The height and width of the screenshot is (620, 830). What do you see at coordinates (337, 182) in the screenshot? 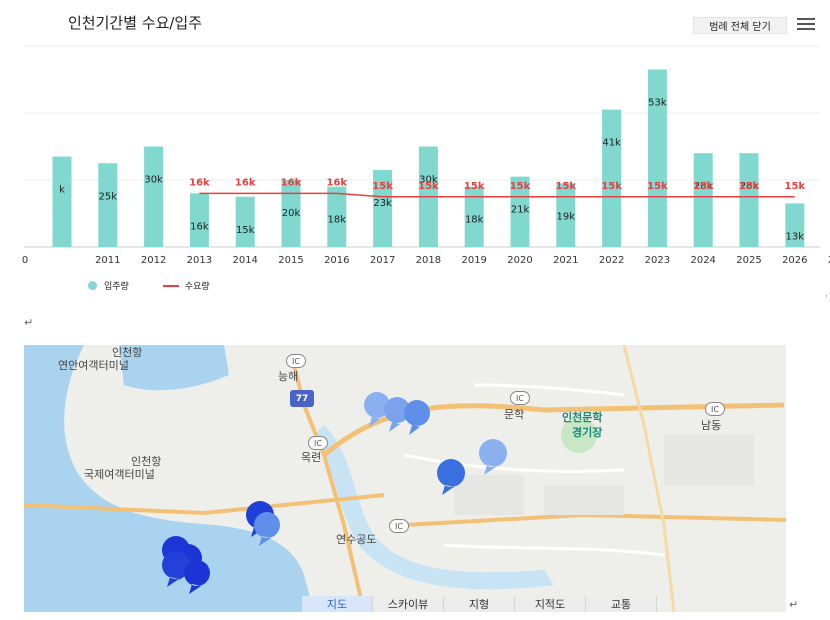
I see `line-label-2016: 16k` at bounding box center [337, 182].